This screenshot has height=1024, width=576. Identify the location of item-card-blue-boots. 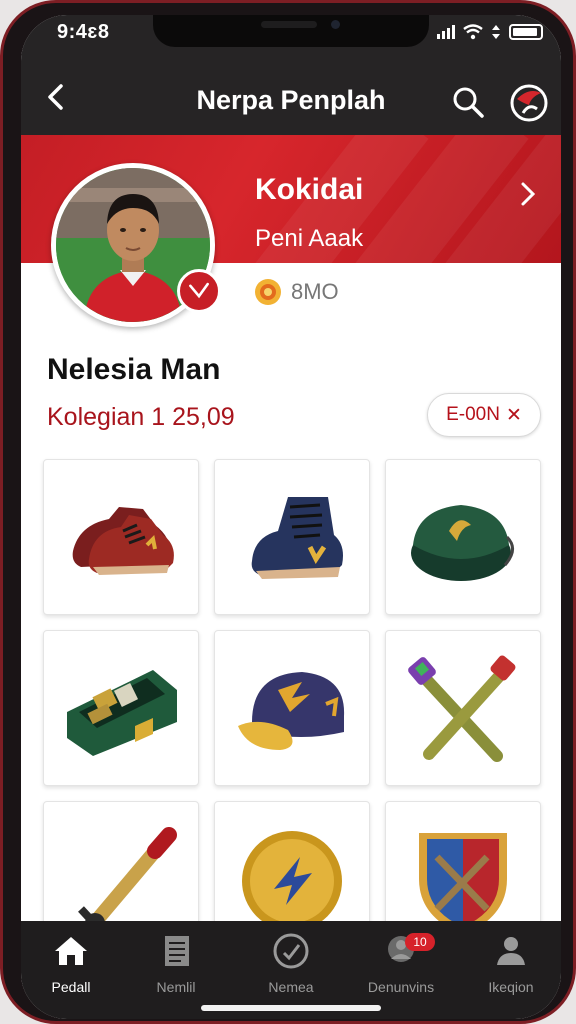
(292, 537).